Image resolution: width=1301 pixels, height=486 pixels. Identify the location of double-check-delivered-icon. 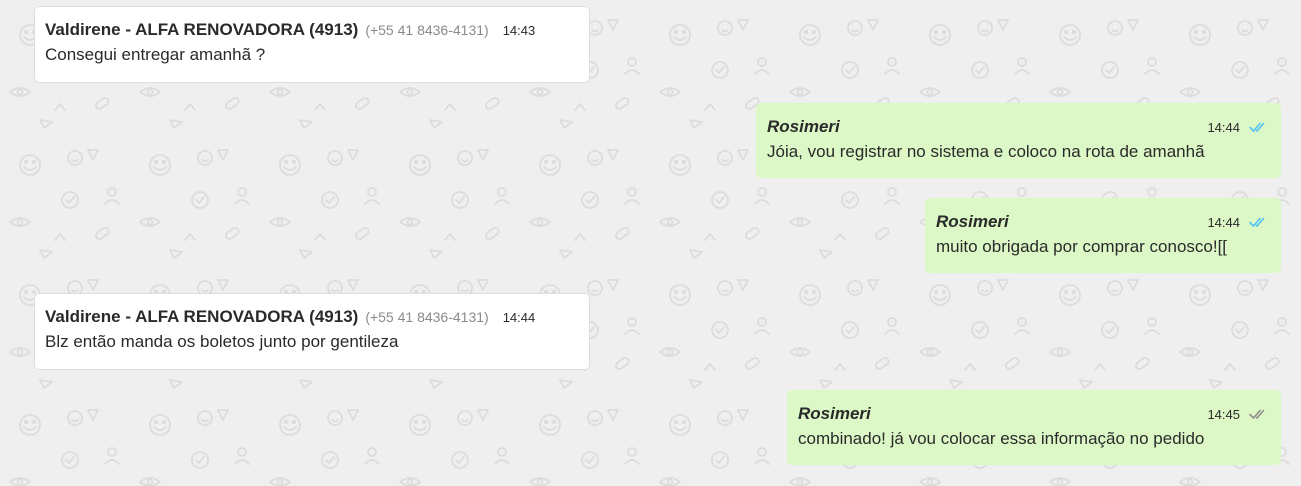
(1257, 414).